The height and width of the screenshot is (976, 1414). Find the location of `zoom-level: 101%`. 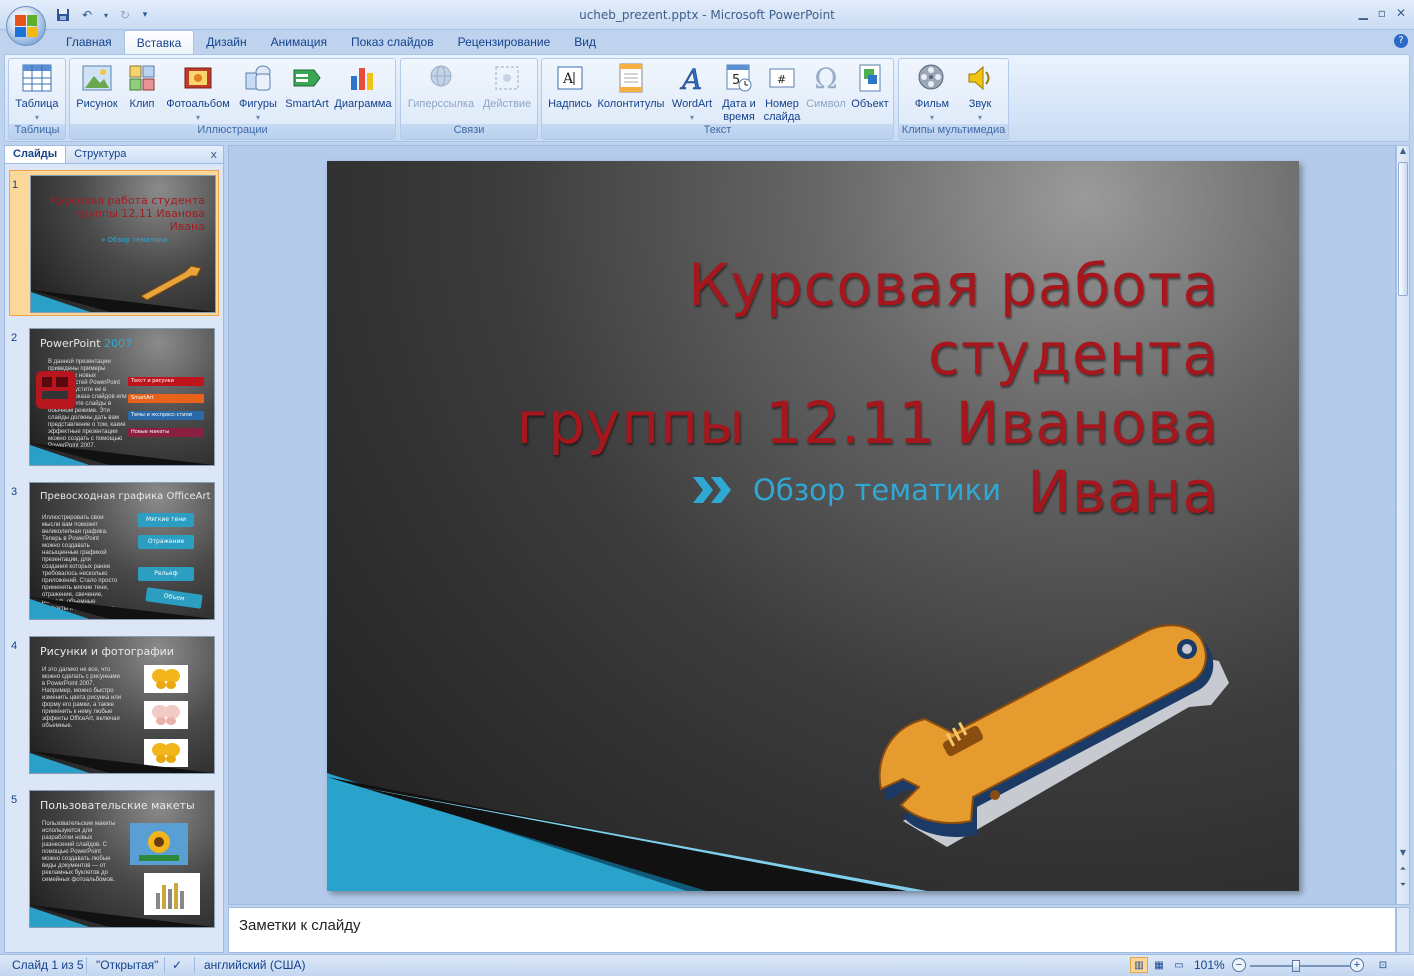

zoom-level: 101% is located at coordinates (1209, 965).